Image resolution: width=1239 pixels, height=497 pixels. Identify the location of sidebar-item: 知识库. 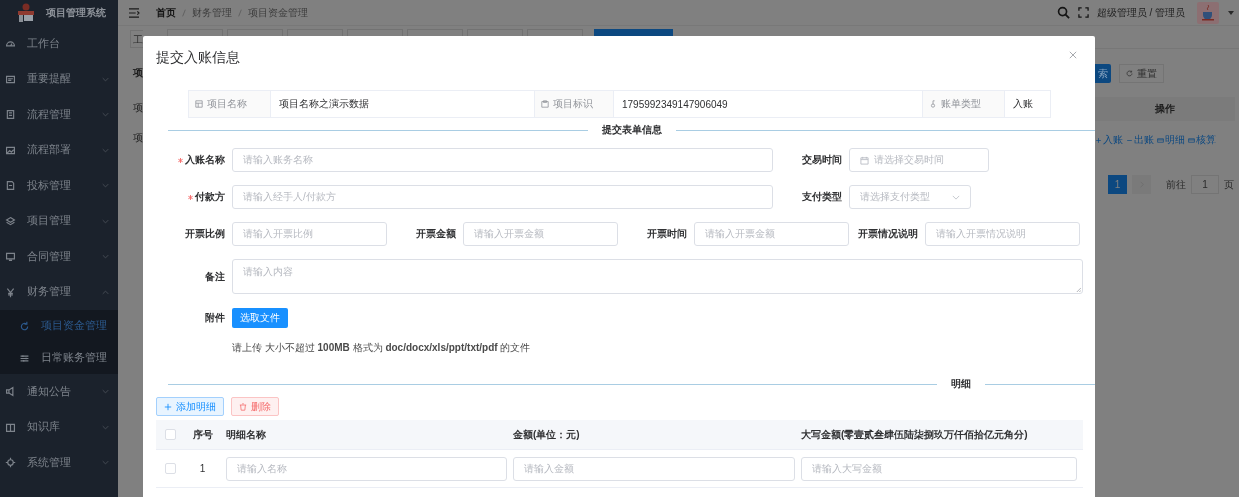
(59, 427).